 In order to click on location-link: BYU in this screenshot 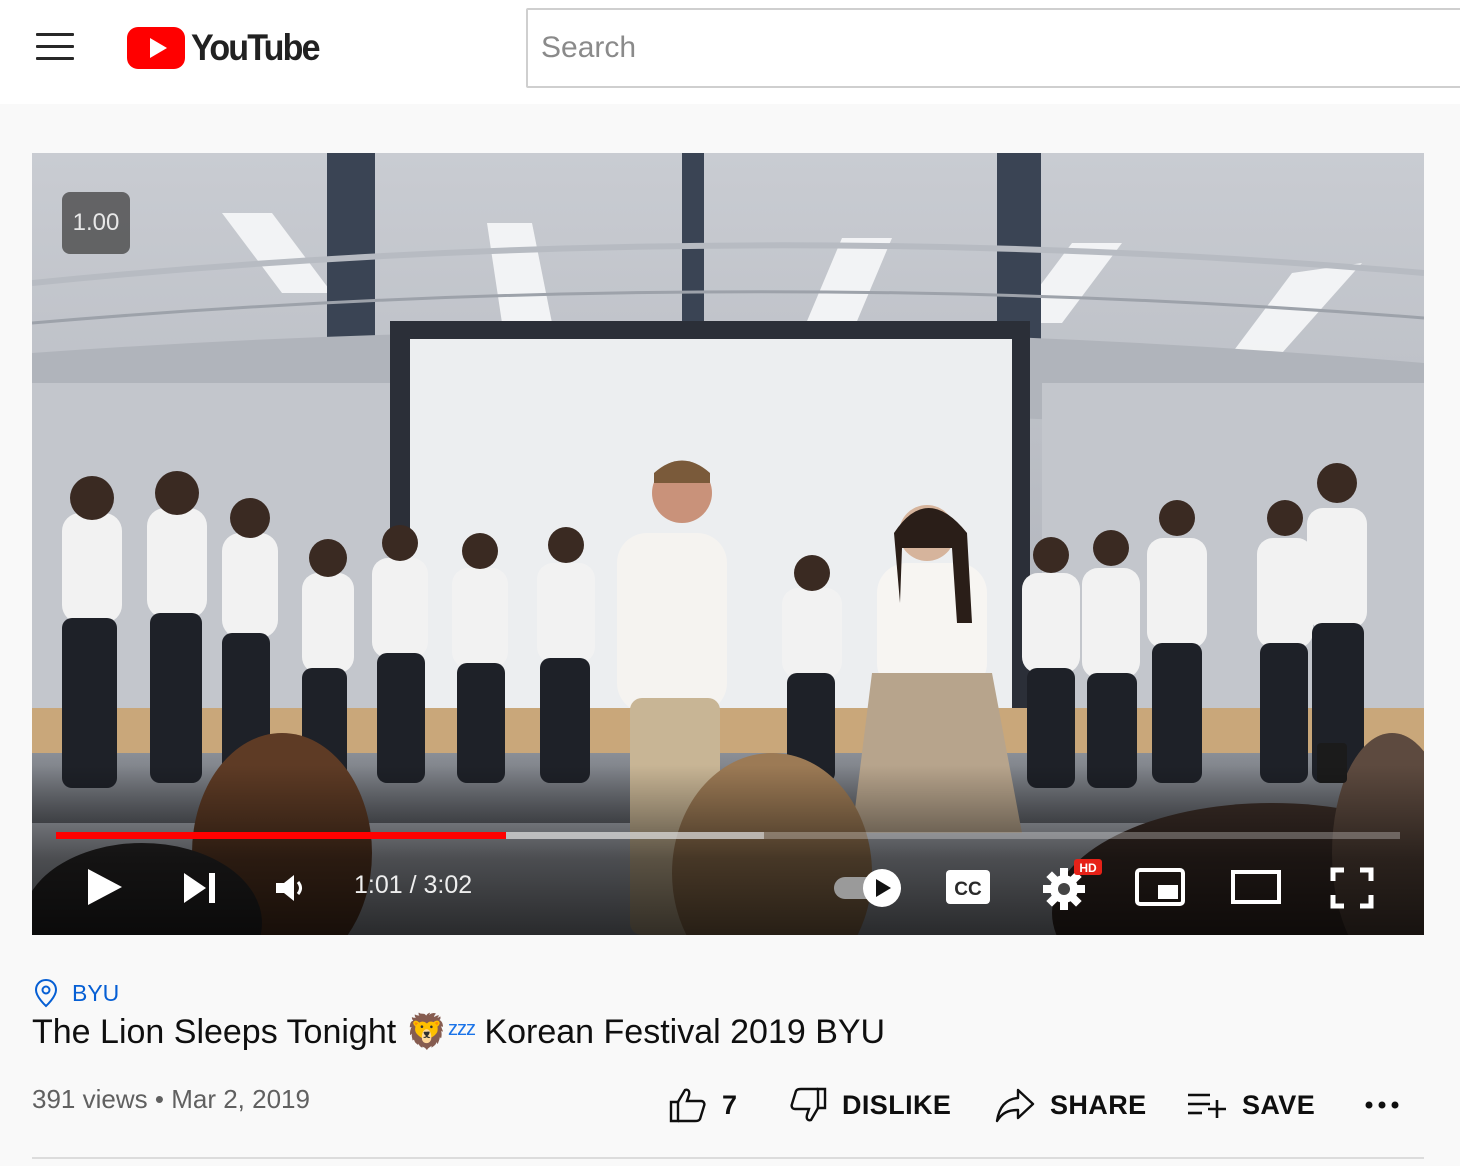, I will do `click(76, 993)`.